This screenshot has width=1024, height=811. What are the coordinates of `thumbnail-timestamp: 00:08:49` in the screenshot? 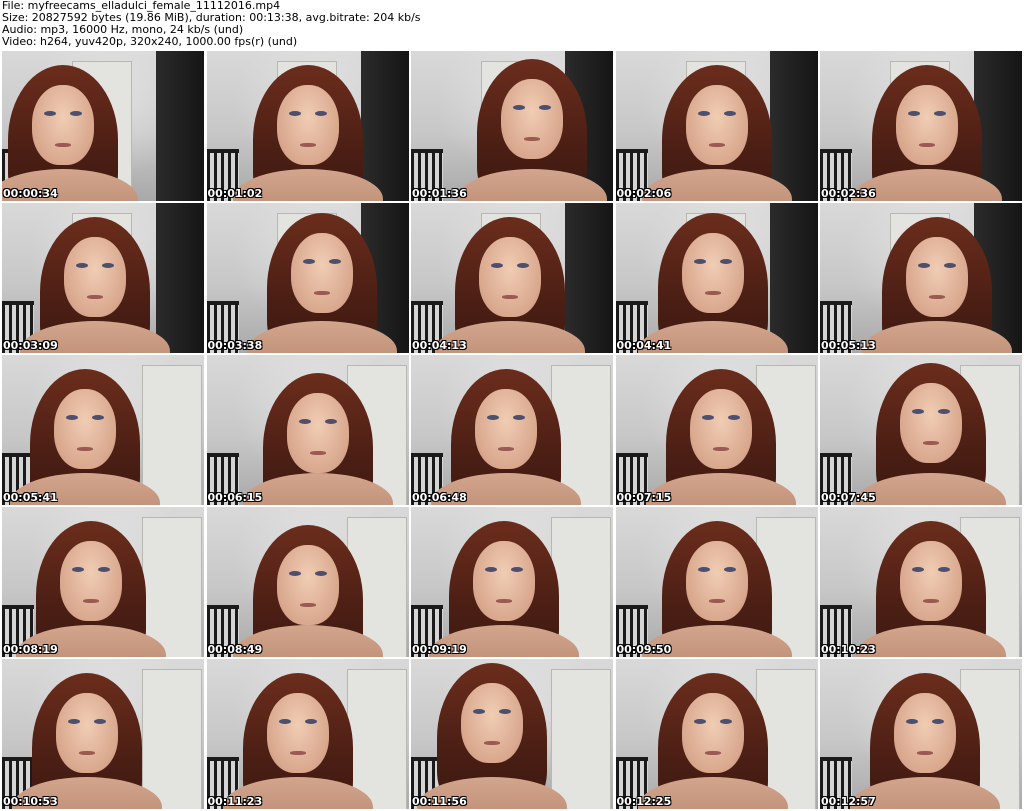 It's located at (235, 649).